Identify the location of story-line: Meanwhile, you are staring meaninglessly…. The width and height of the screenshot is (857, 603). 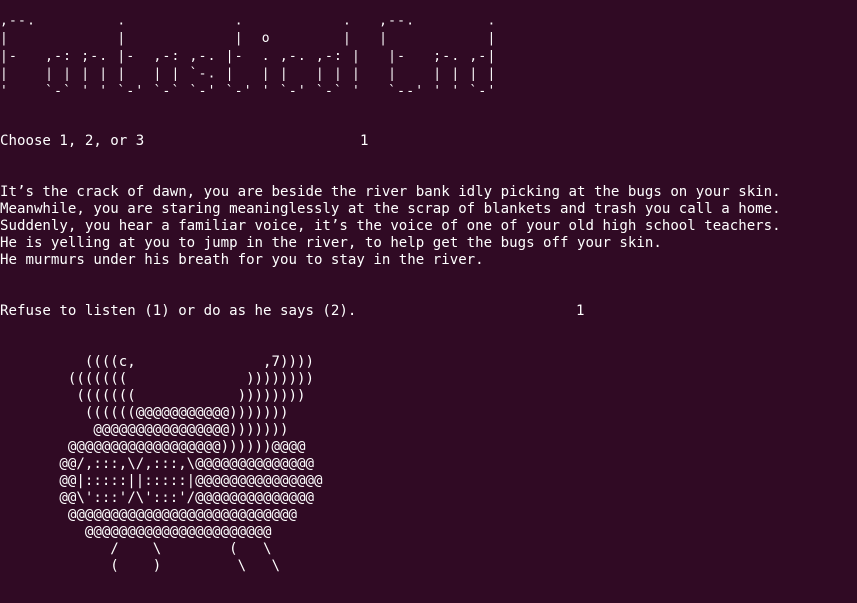
(390, 209).